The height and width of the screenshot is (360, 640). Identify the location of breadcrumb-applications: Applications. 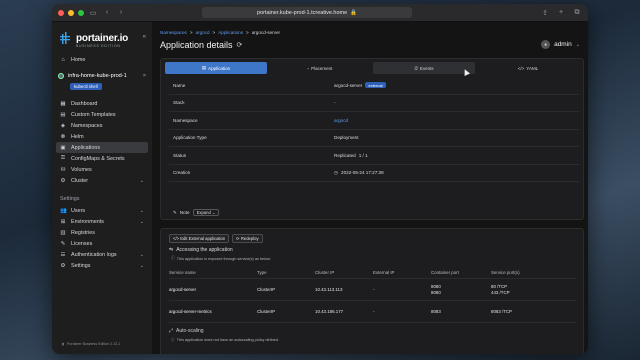
(230, 32).